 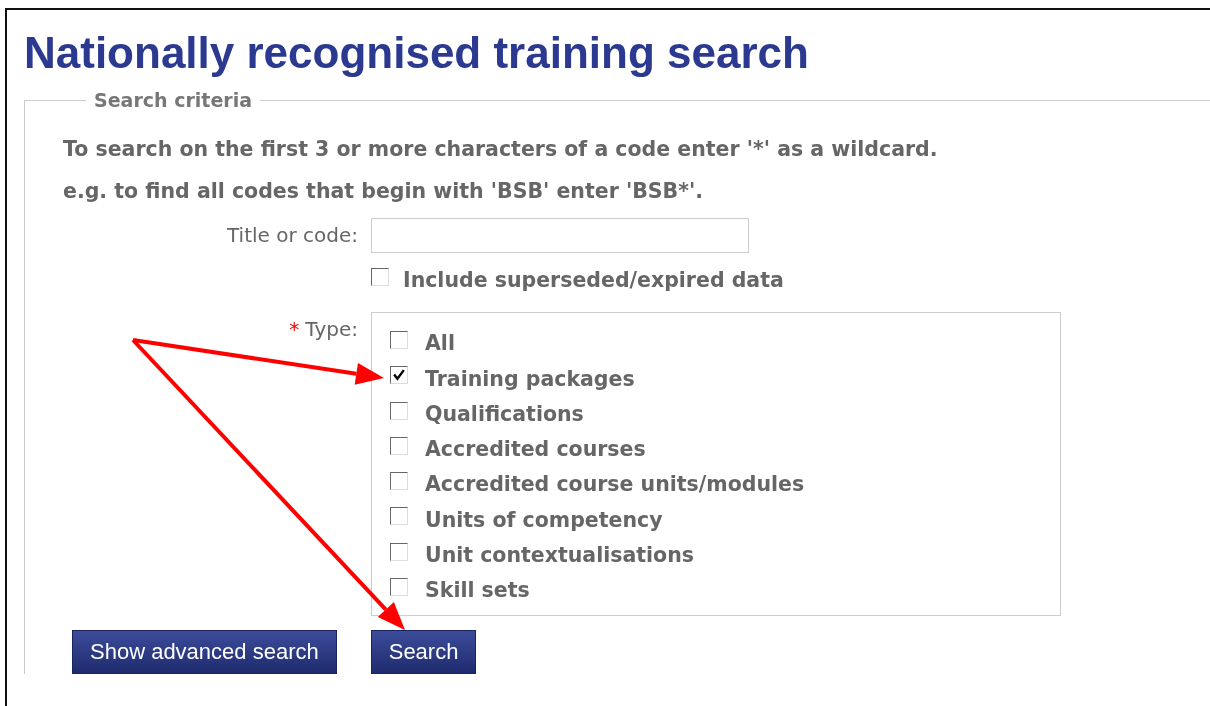 I want to click on checkbox-label: Units of competency, so click(x=544, y=520).